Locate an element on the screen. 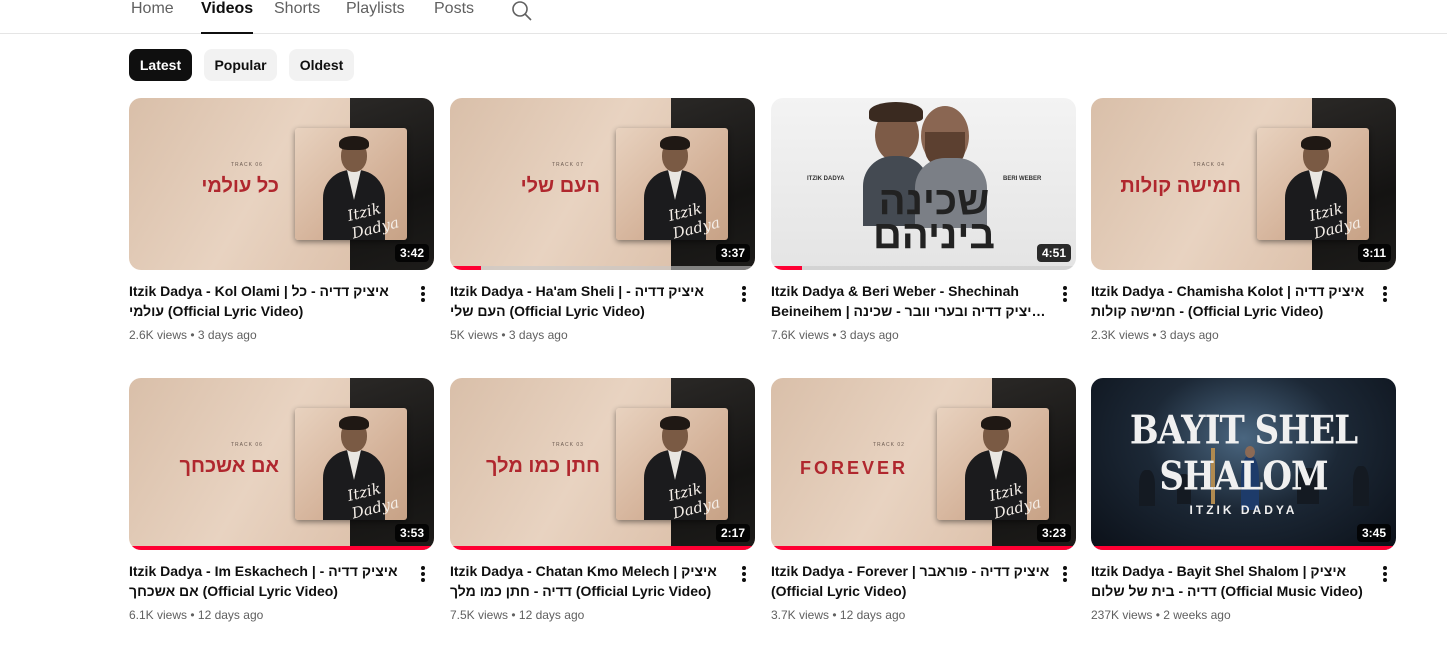 Image resolution: width=1447 pixels, height=648 pixels. video-thumbnail: Itzik Dadya TRACK 02 FOREVER 3:23 is located at coordinates (923, 464).